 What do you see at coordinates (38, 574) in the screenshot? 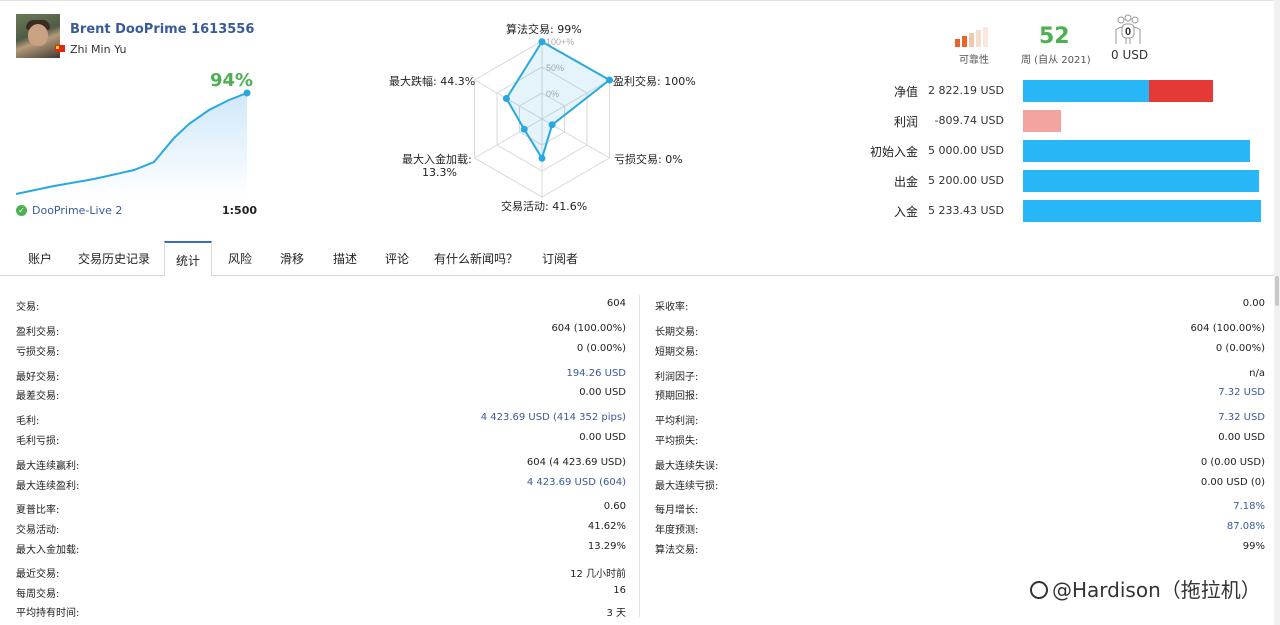
I see `stat-left-key: 最近交易:` at bounding box center [38, 574].